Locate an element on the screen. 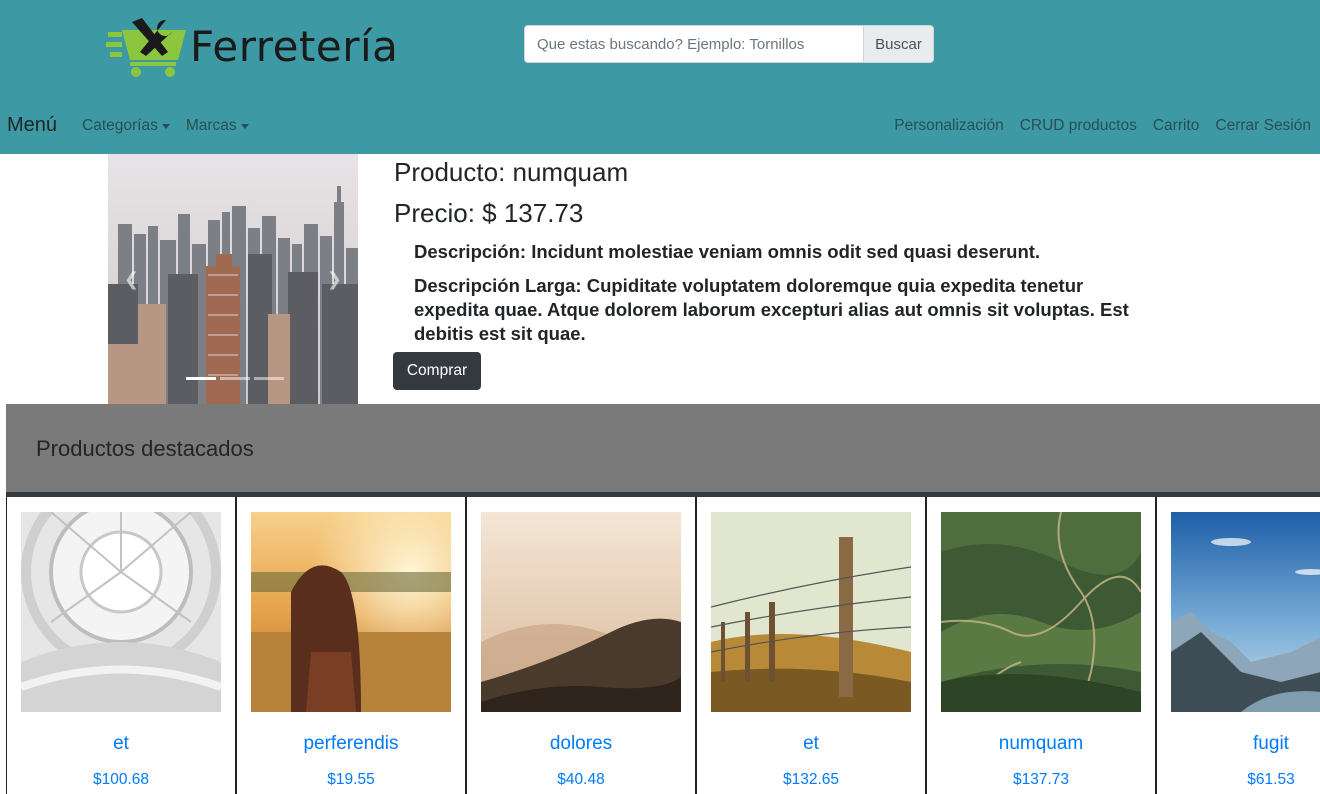 This screenshot has width=1320, height=794. product-card-name: numquam is located at coordinates (1041, 744).